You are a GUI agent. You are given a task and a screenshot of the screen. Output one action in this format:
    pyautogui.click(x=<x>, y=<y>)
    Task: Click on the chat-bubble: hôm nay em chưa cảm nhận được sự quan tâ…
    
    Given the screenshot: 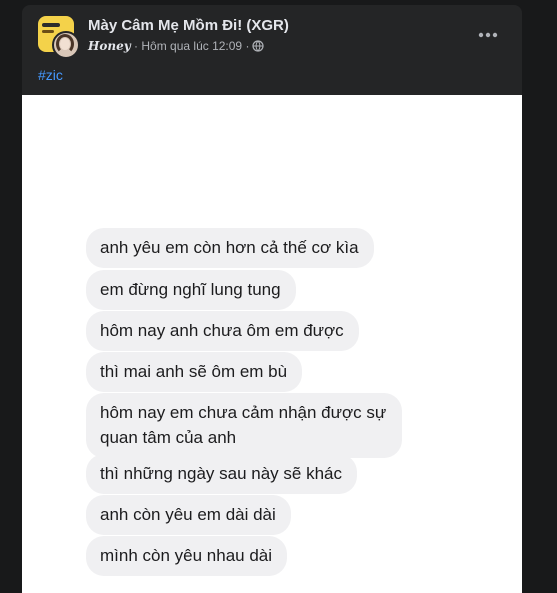 What is the action you would take?
    pyautogui.click(x=244, y=425)
    